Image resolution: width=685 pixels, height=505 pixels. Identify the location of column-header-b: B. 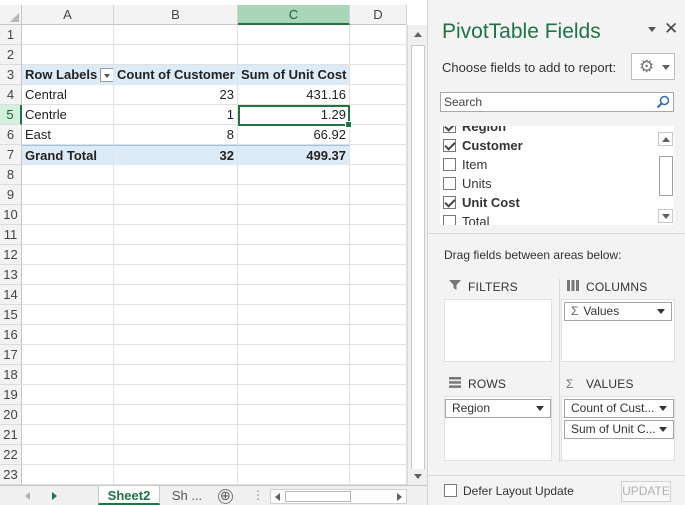
(176, 15).